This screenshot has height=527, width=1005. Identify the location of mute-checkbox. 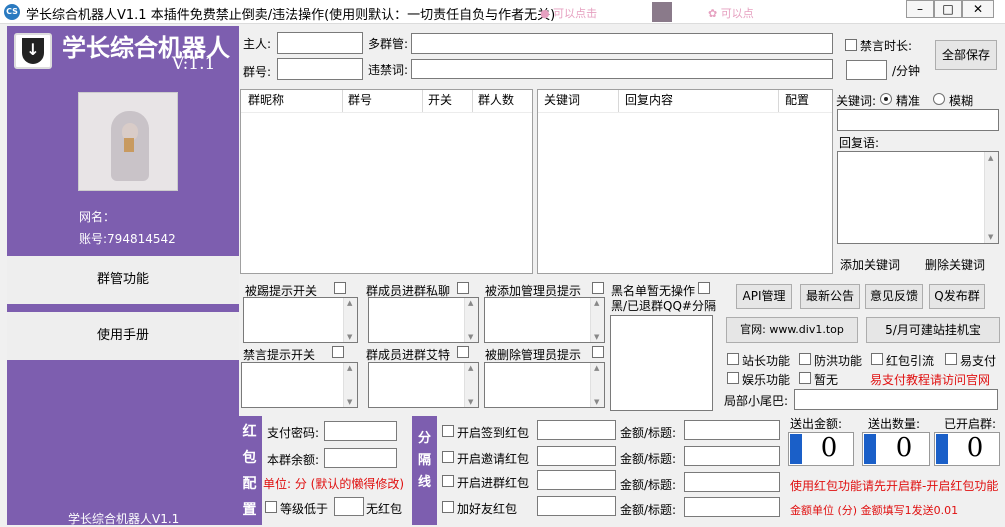
(851, 45).